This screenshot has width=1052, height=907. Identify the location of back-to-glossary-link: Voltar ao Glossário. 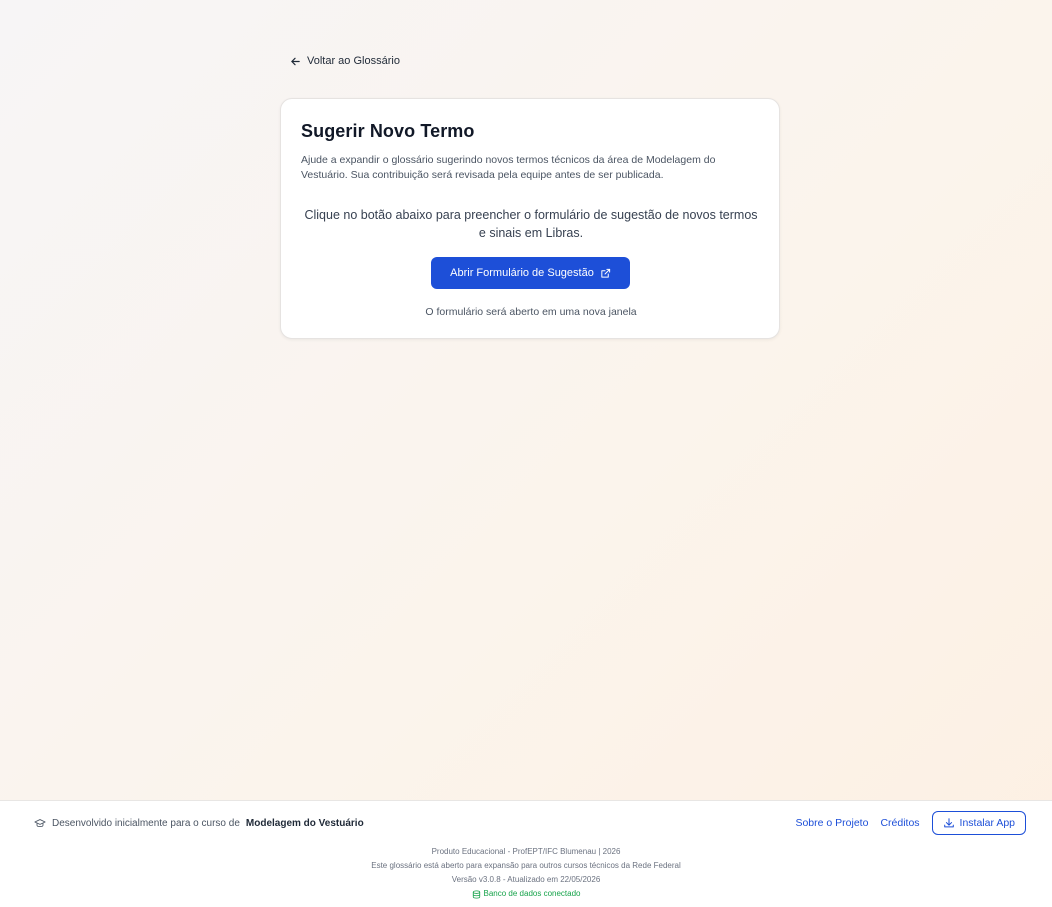
(345, 61).